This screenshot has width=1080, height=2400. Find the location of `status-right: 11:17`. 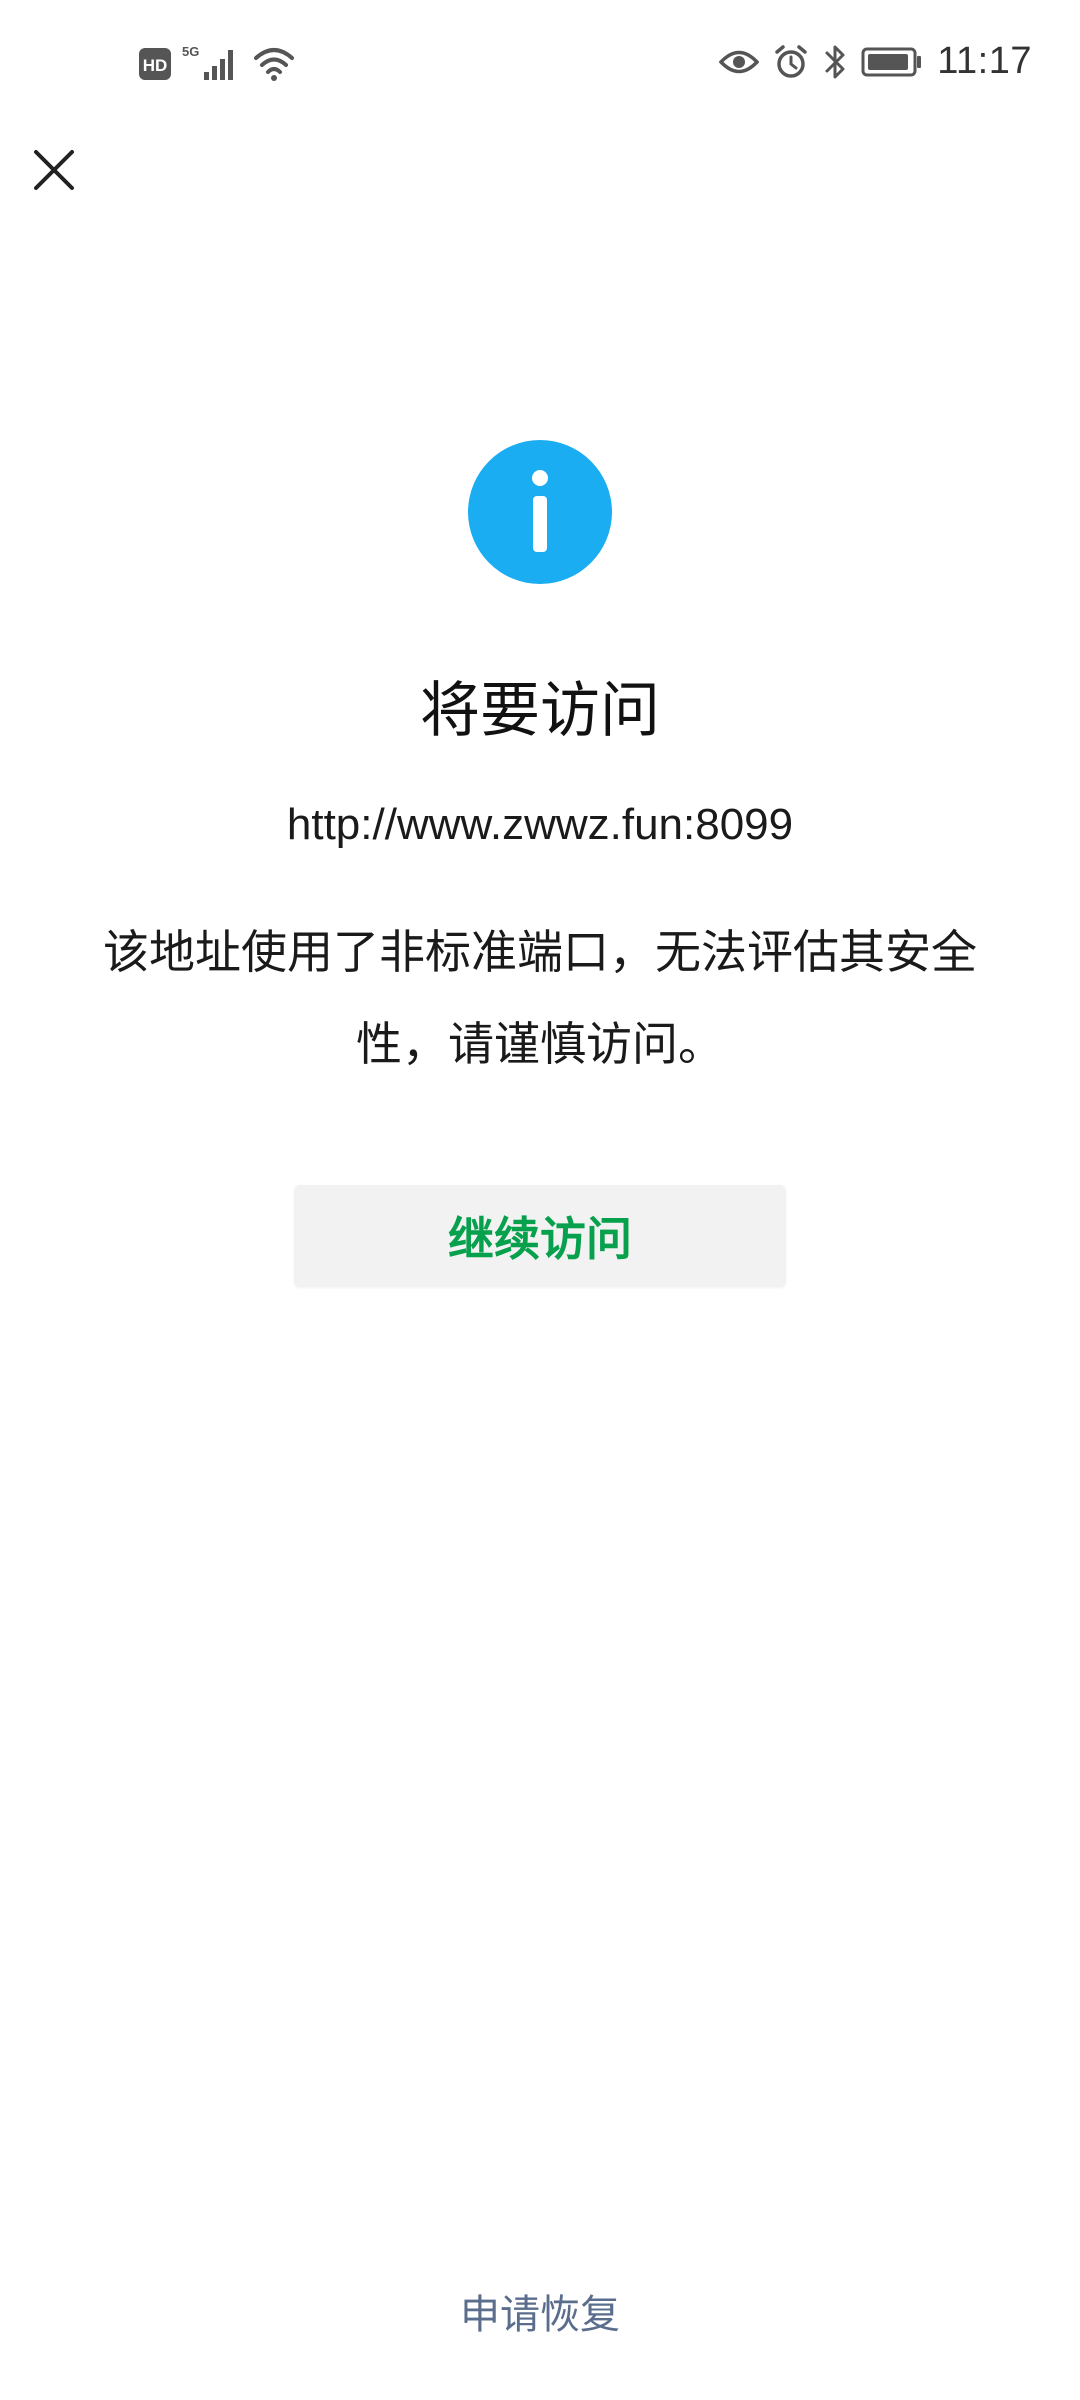

status-right: 11:17 is located at coordinates (875, 61).